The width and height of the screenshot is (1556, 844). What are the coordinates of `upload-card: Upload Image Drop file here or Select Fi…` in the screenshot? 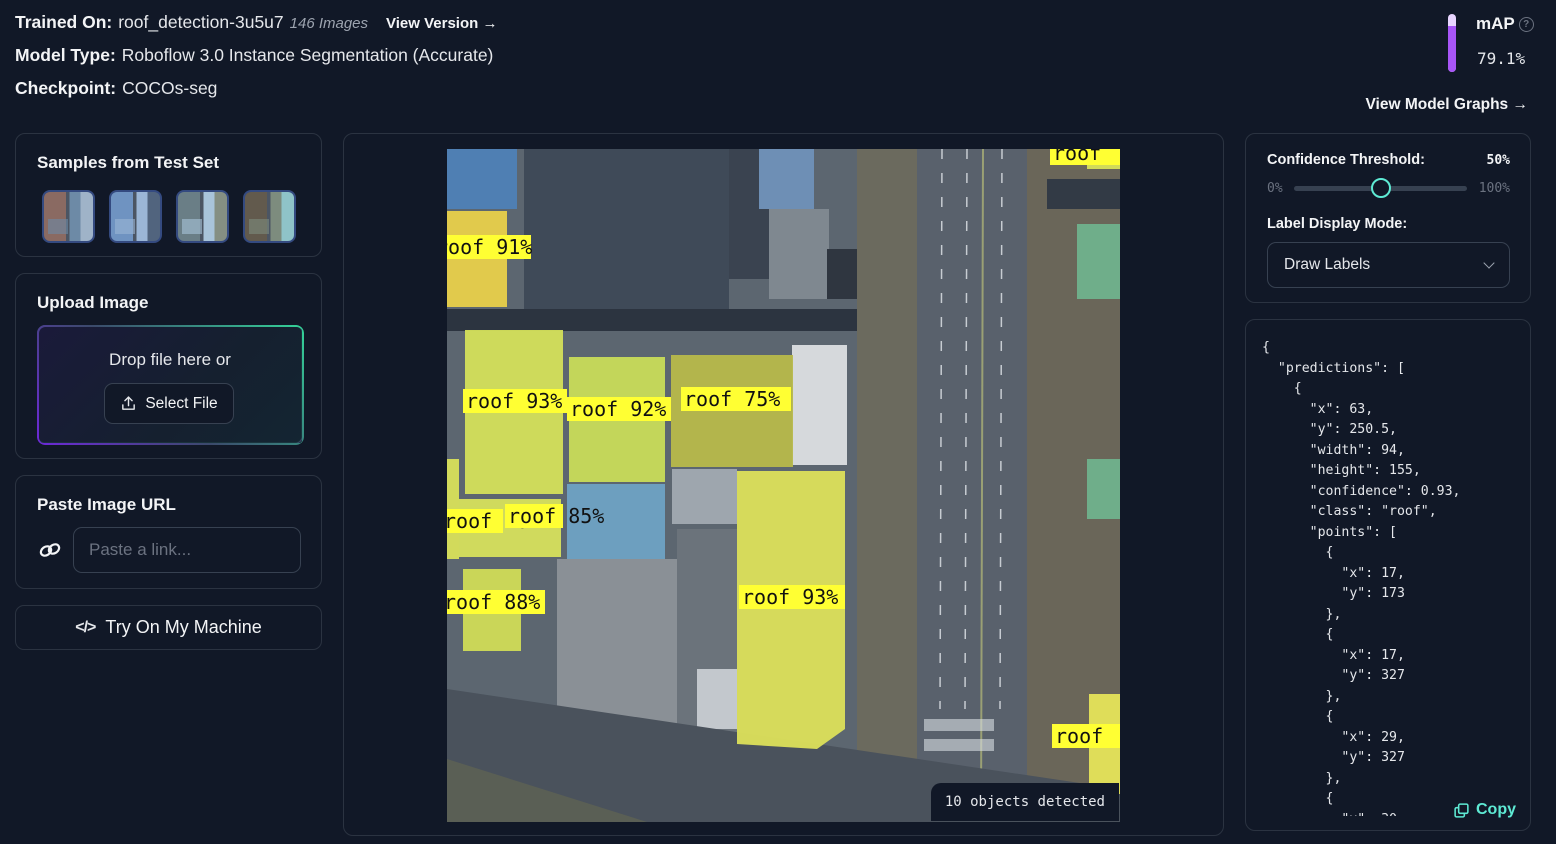 It's located at (168, 366).